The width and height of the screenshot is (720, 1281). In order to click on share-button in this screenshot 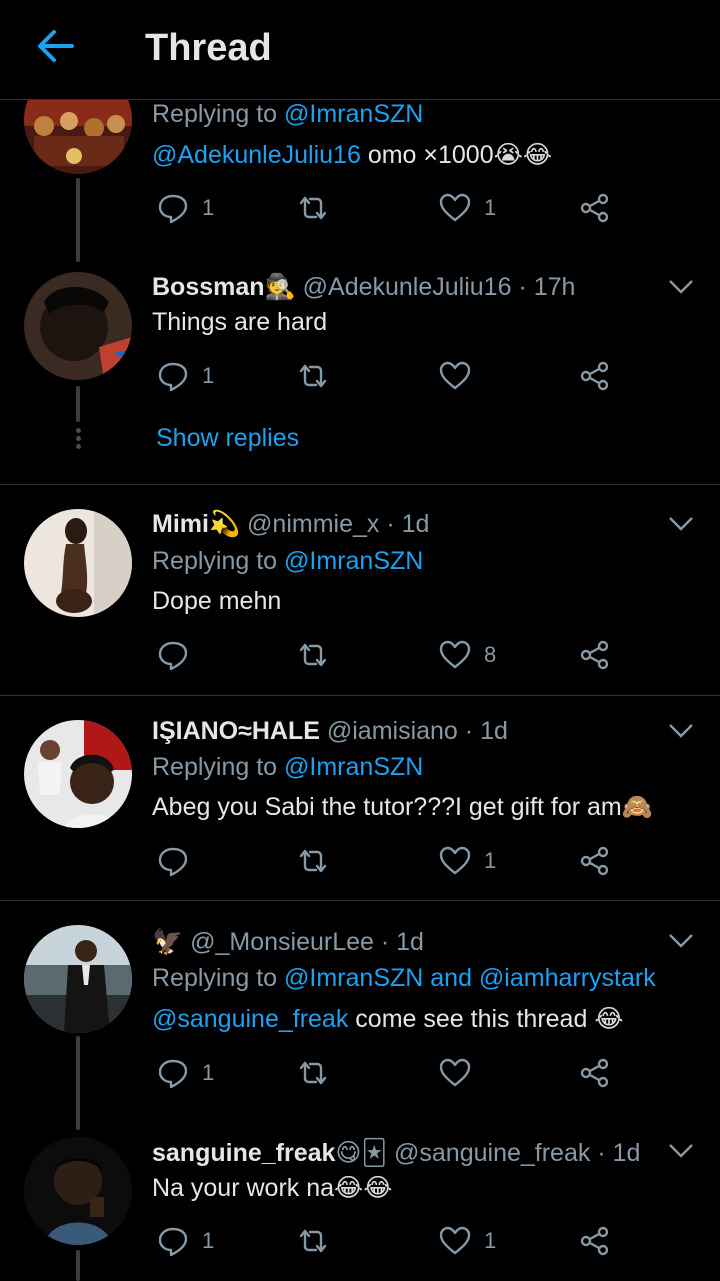, I will do `click(595, 1241)`.